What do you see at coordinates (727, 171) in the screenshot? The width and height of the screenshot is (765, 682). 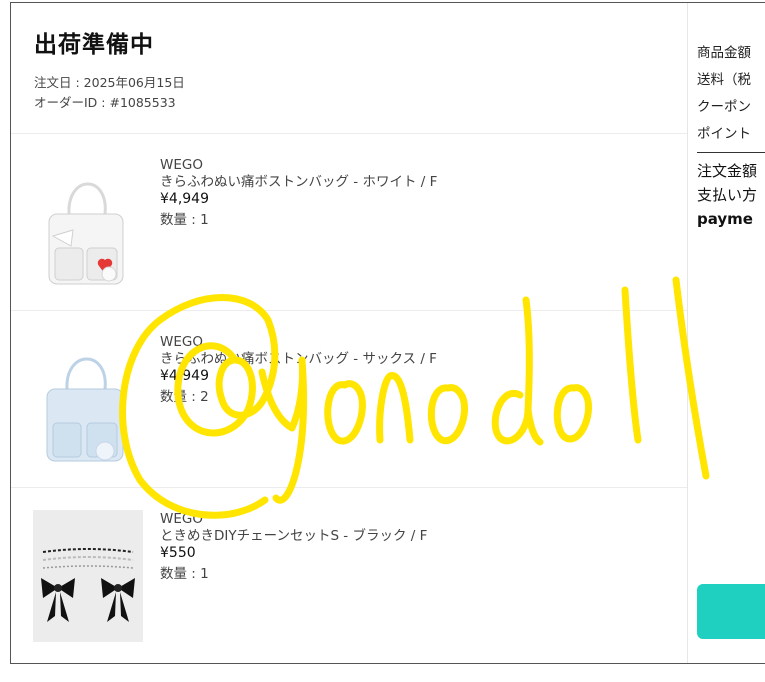 I see `total-label: 注文金額` at bounding box center [727, 171].